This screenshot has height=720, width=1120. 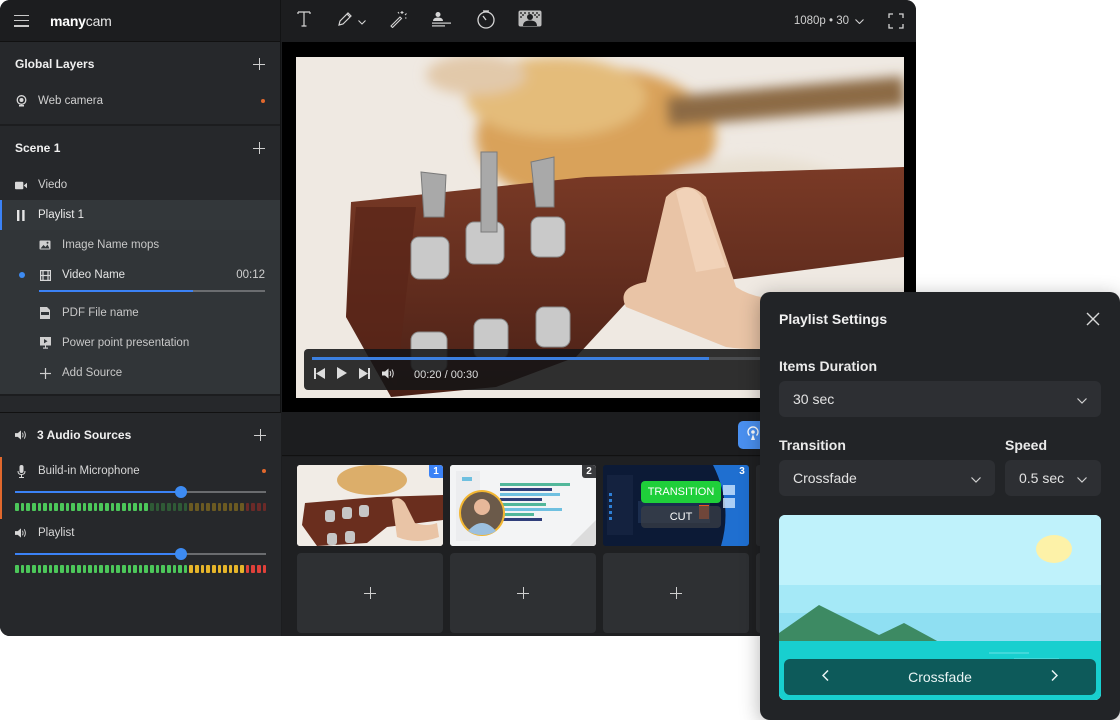 I want to click on add-source-button: Add Source, so click(x=140, y=373).